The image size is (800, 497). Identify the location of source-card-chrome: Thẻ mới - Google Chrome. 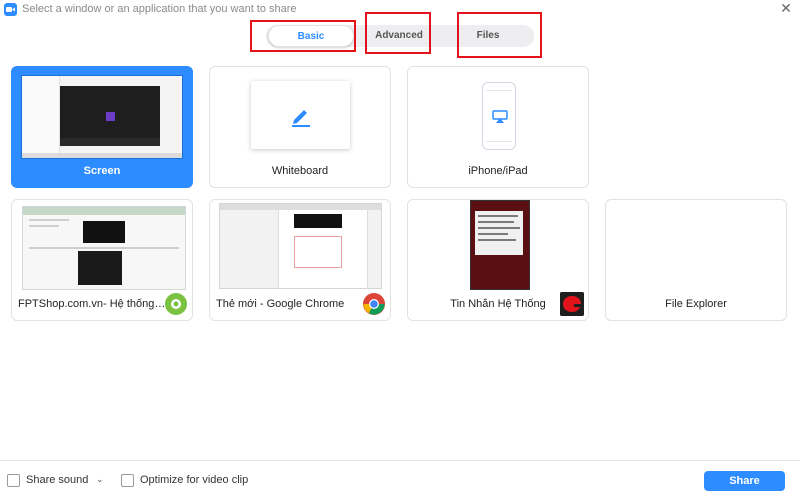
(300, 260).